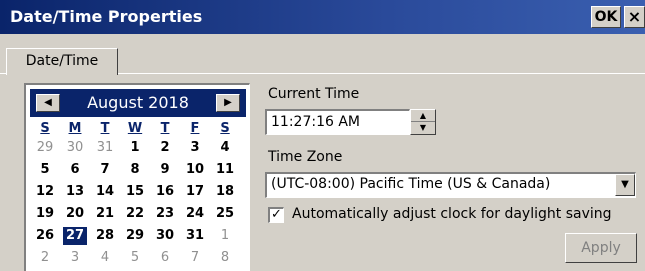  I want to click on ok-button: OK, so click(606, 17).